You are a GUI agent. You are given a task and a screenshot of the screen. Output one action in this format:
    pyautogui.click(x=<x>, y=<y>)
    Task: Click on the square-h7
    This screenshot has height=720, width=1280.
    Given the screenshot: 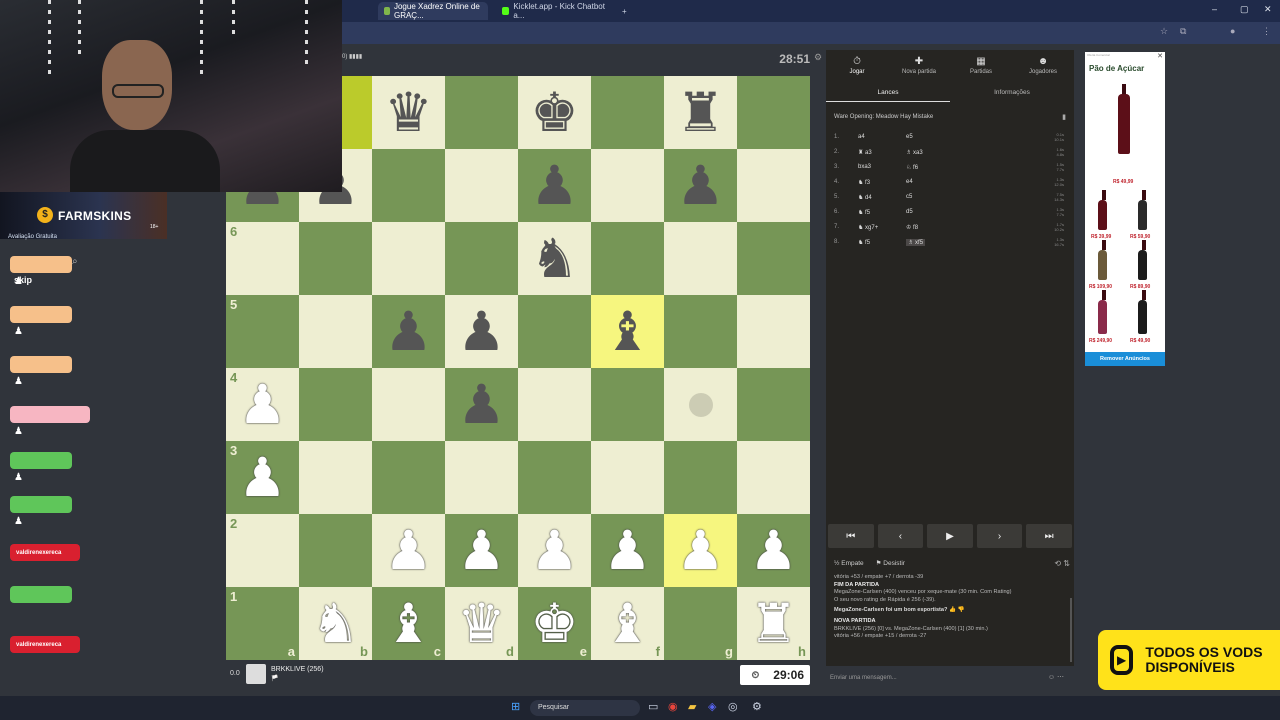 What is the action you would take?
    pyautogui.click(x=773, y=185)
    